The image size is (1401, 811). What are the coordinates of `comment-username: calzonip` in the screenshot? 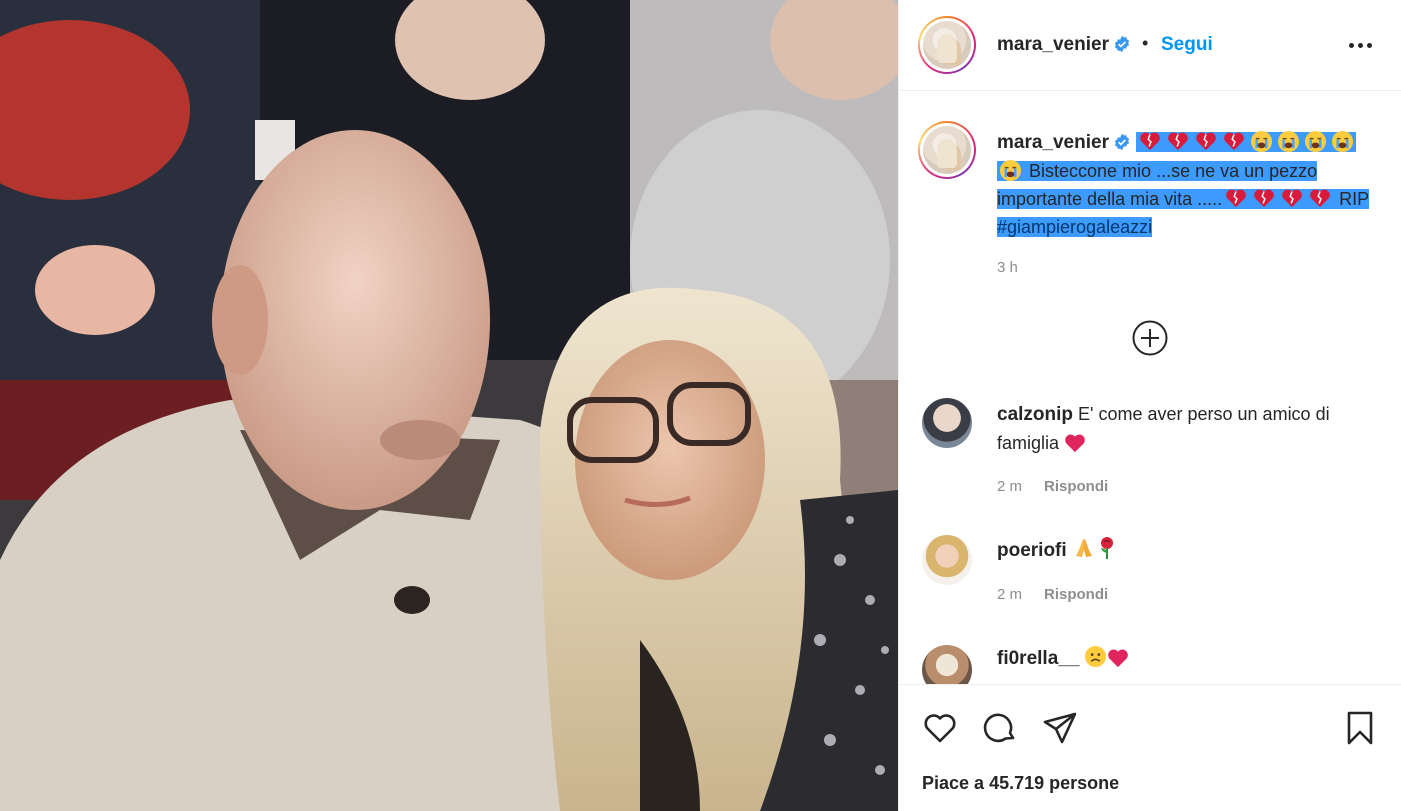 It's located at (1035, 414).